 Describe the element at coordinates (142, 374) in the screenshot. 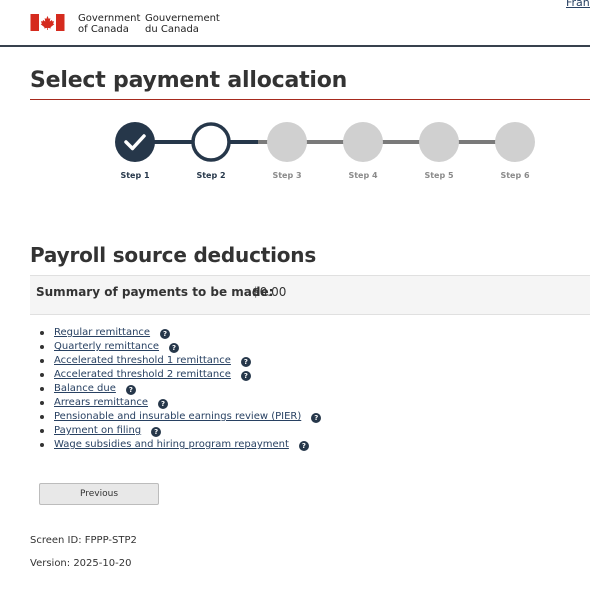

I see `accelerated-threshold-2-link: Accelerated threshold 2 remittance` at that location.